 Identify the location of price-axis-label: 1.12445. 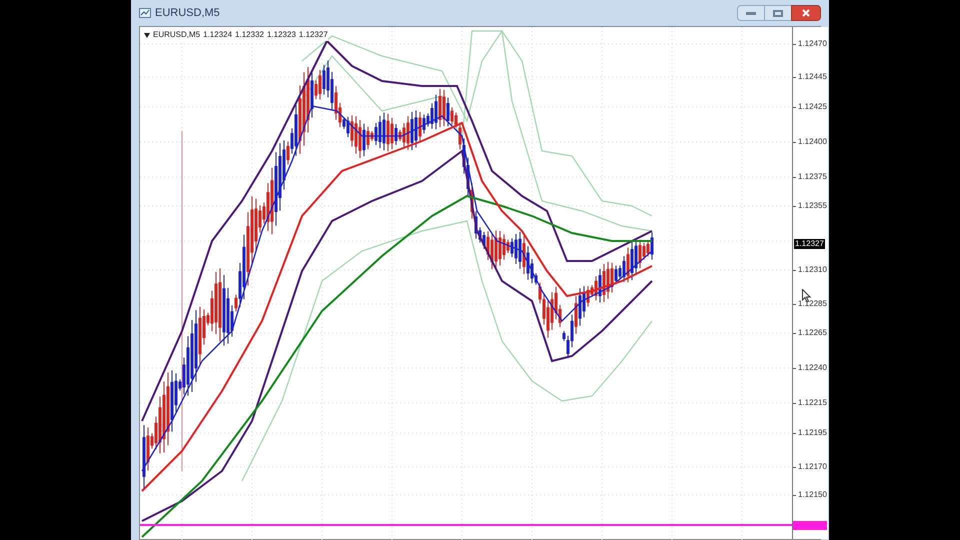
(812, 77).